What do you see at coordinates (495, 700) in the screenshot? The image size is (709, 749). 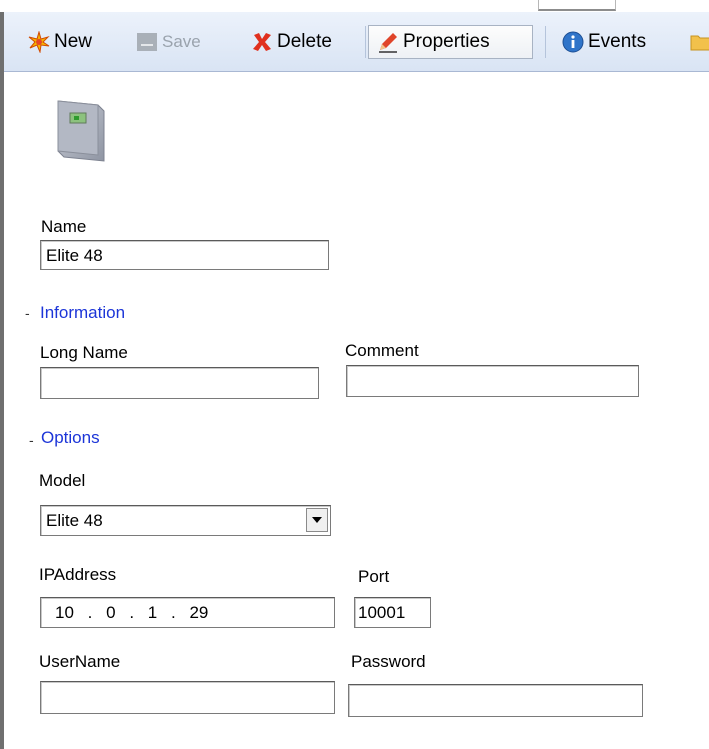 I see `password-field` at bounding box center [495, 700].